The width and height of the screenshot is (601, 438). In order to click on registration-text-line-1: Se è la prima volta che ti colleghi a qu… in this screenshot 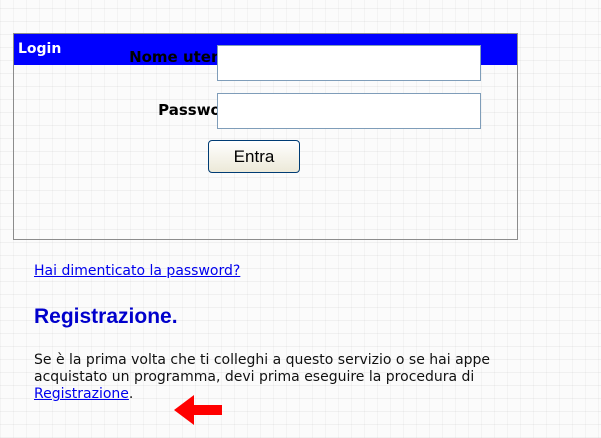, I will do `click(262, 360)`.